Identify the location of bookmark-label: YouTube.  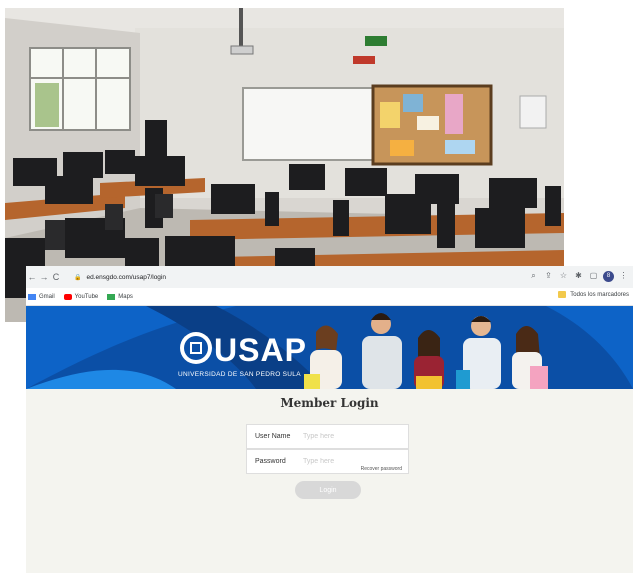
(86, 296).